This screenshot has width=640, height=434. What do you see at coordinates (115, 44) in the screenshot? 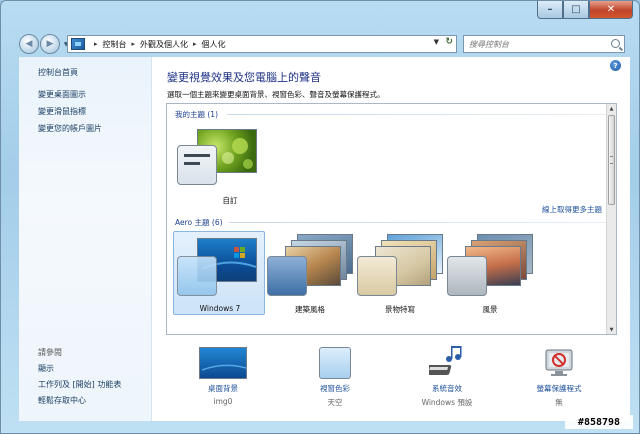
I see `breadcrumb-control-panel: 控制台` at bounding box center [115, 44].